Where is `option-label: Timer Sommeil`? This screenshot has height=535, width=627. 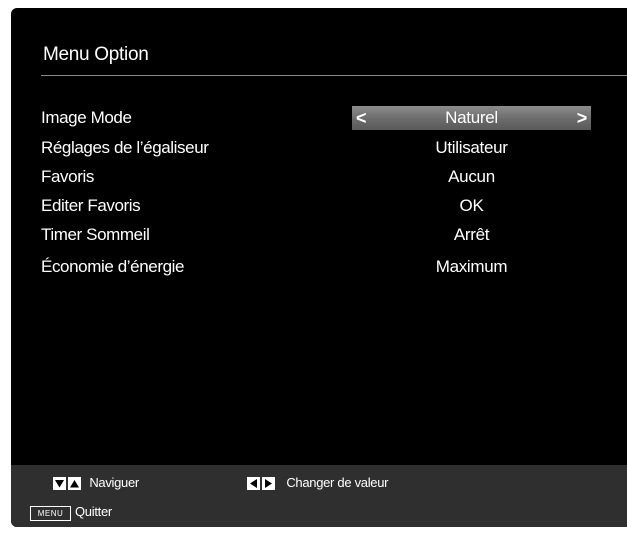 option-label: Timer Sommeil is located at coordinates (95, 234).